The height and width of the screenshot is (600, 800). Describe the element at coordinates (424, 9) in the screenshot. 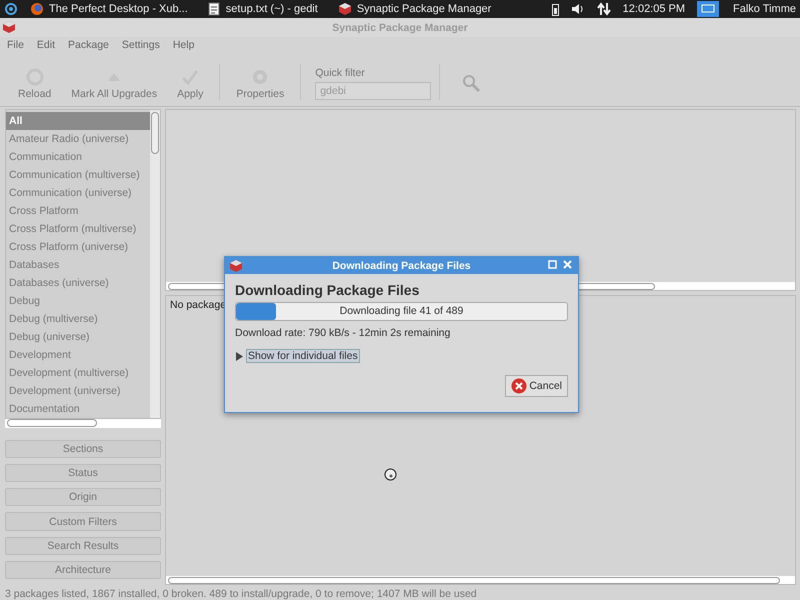

I see `taskbar-item: Synaptic Package Manager` at that location.